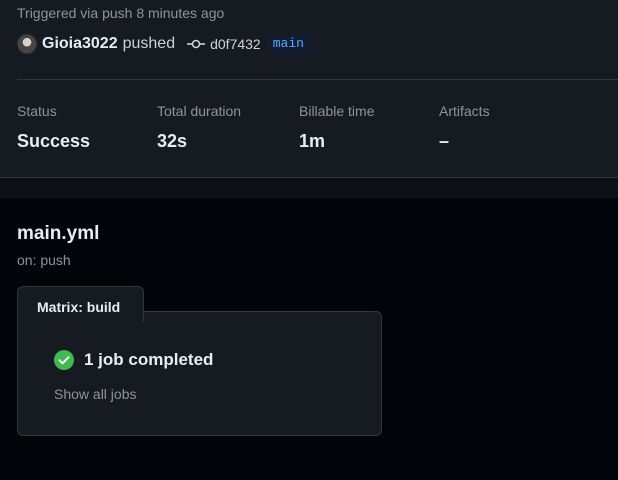  What do you see at coordinates (312, 141) in the screenshot?
I see `stat-value: 1m` at bounding box center [312, 141].